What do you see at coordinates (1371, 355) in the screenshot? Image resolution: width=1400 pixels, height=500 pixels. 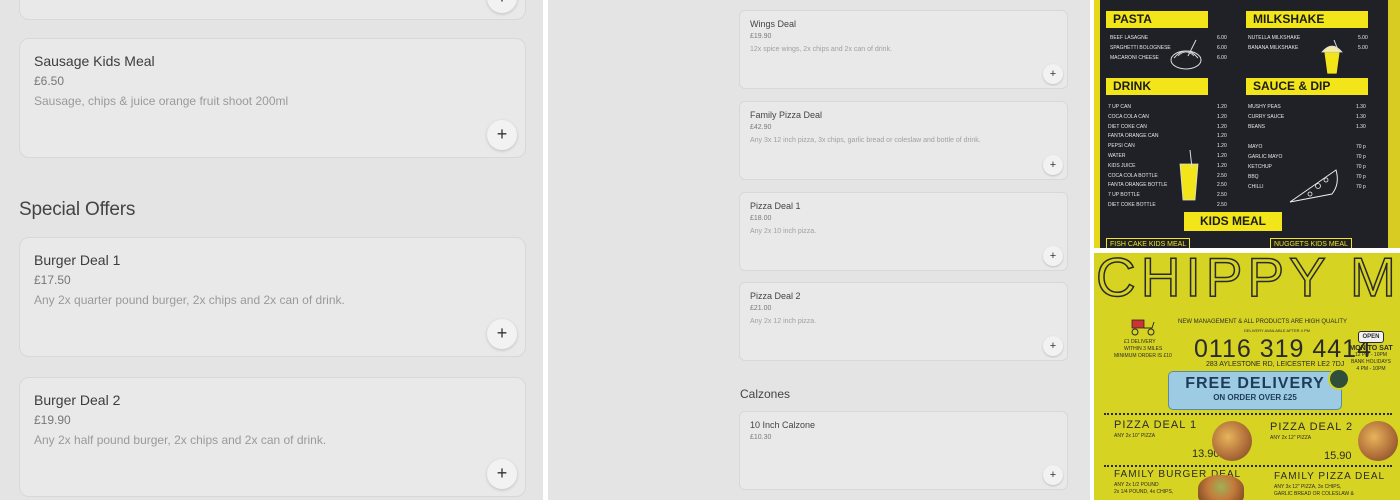 I see `hours-line: 12 PM - 10PM` at bounding box center [1371, 355].